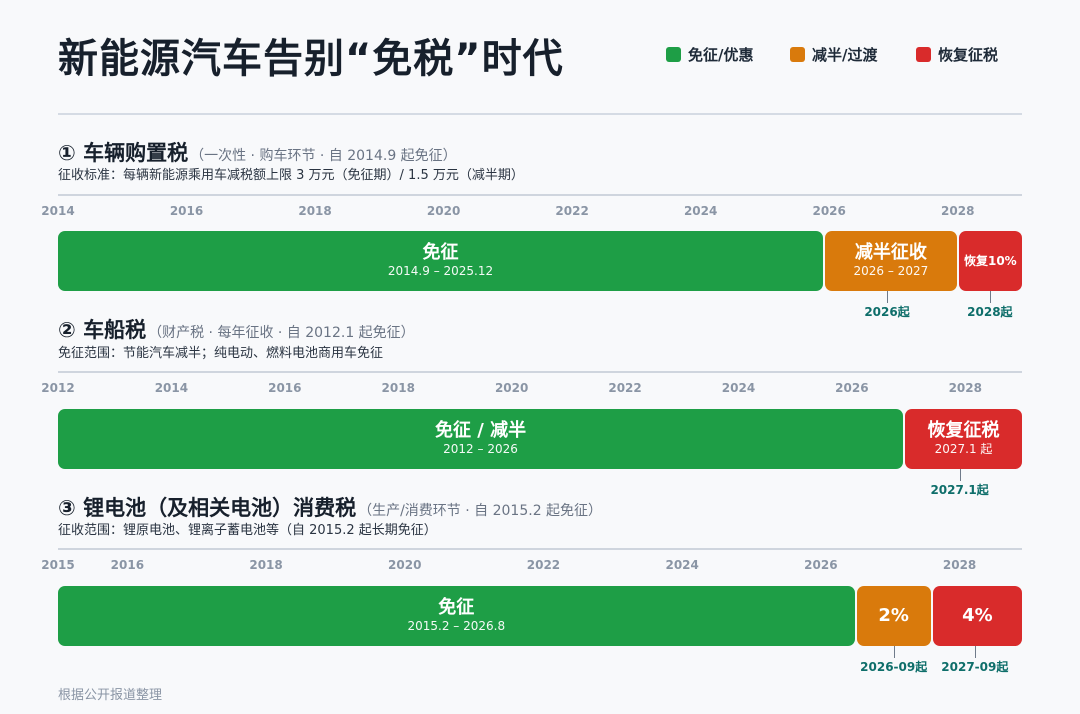 This screenshot has width=1080, height=714. What do you see at coordinates (845, 55) in the screenshot?
I see `legend-label: 减半/过渡` at bounding box center [845, 55].